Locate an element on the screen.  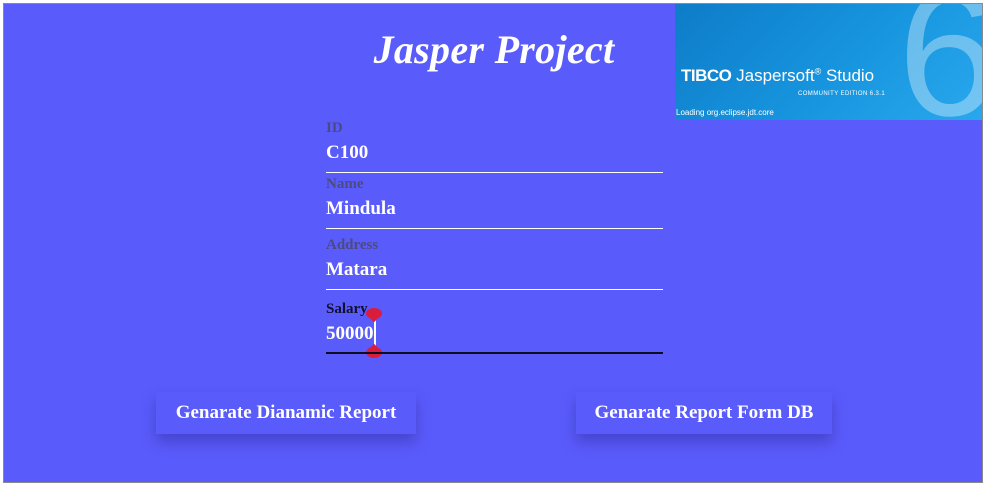
version-six-glyph: 6 is located at coordinates (940, 62).